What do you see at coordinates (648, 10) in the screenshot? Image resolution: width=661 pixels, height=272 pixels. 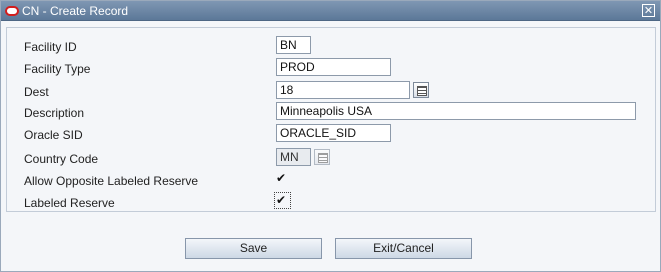 I see `close-icon: ✕` at bounding box center [648, 10].